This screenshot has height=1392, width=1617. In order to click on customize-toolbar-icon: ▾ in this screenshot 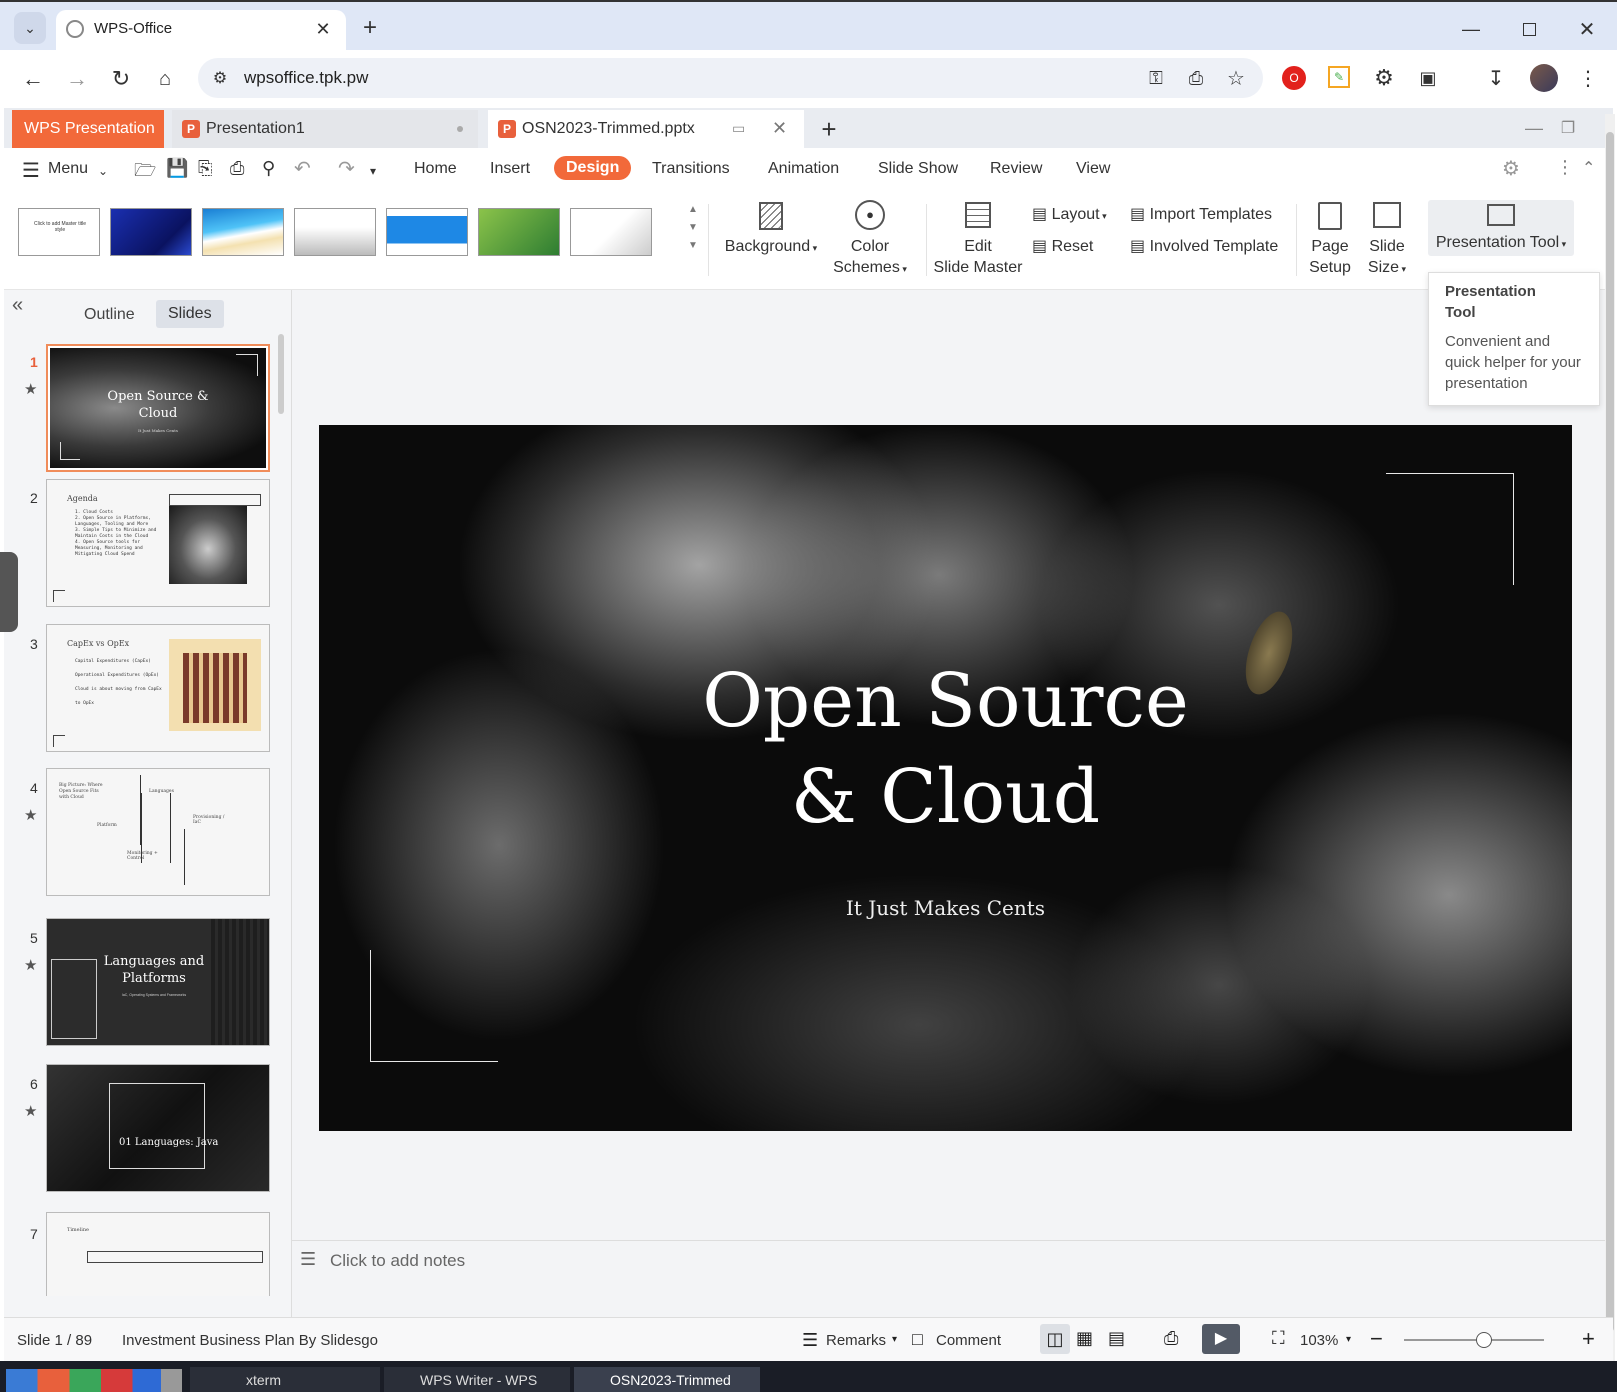, I will do `click(373, 171)`.